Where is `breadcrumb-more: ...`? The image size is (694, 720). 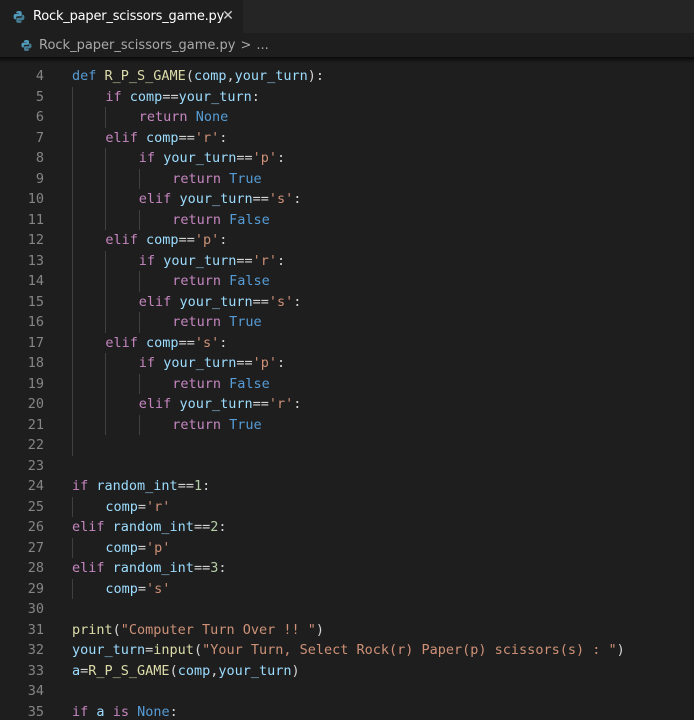
breadcrumb-more: ... is located at coordinates (262, 45).